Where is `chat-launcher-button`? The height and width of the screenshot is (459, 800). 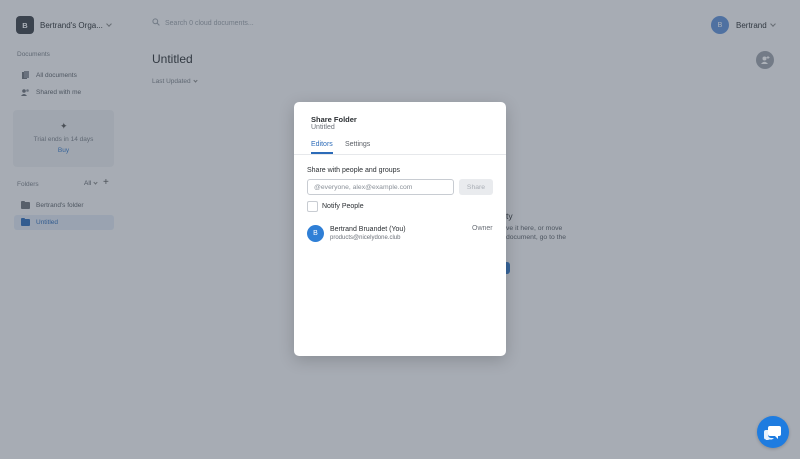
chat-launcher-button is located at coordinates (773, 432).